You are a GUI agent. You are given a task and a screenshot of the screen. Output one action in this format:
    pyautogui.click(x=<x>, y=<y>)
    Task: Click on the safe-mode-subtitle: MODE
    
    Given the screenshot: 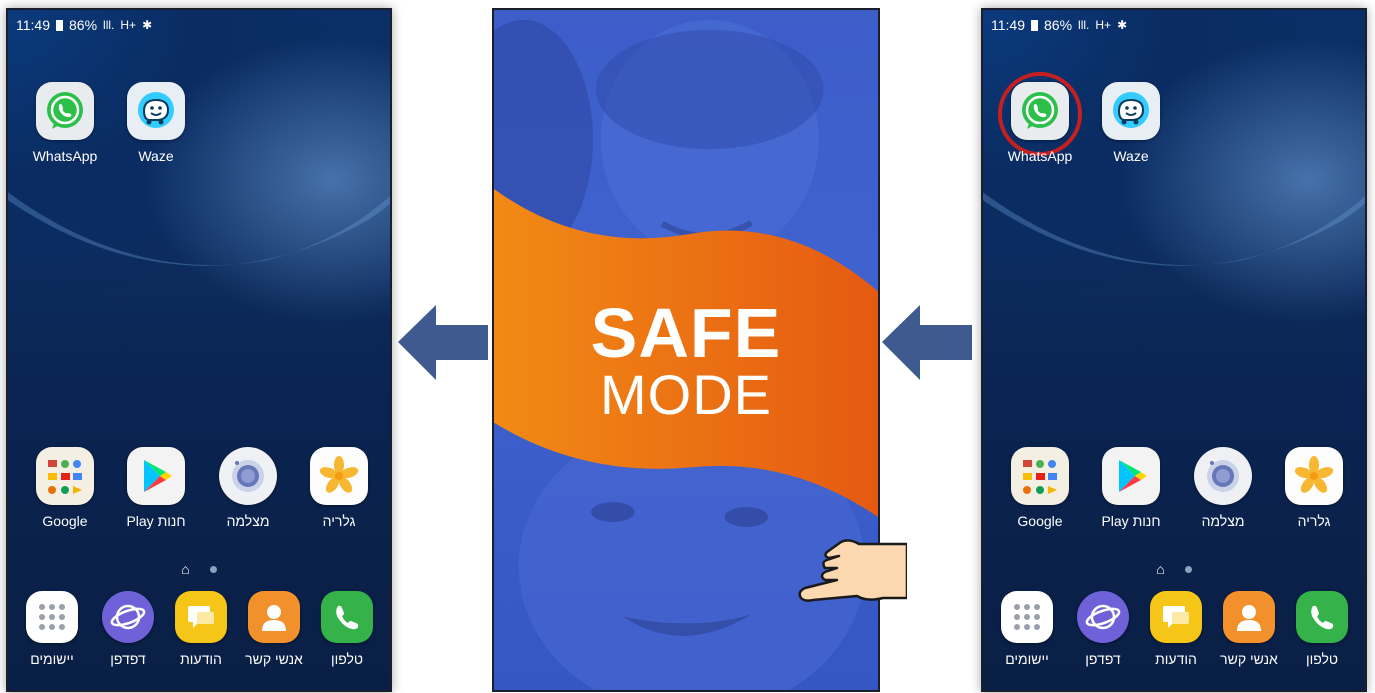 What is the action you would take?
    pyautogui.click(x=686, y=394)
    